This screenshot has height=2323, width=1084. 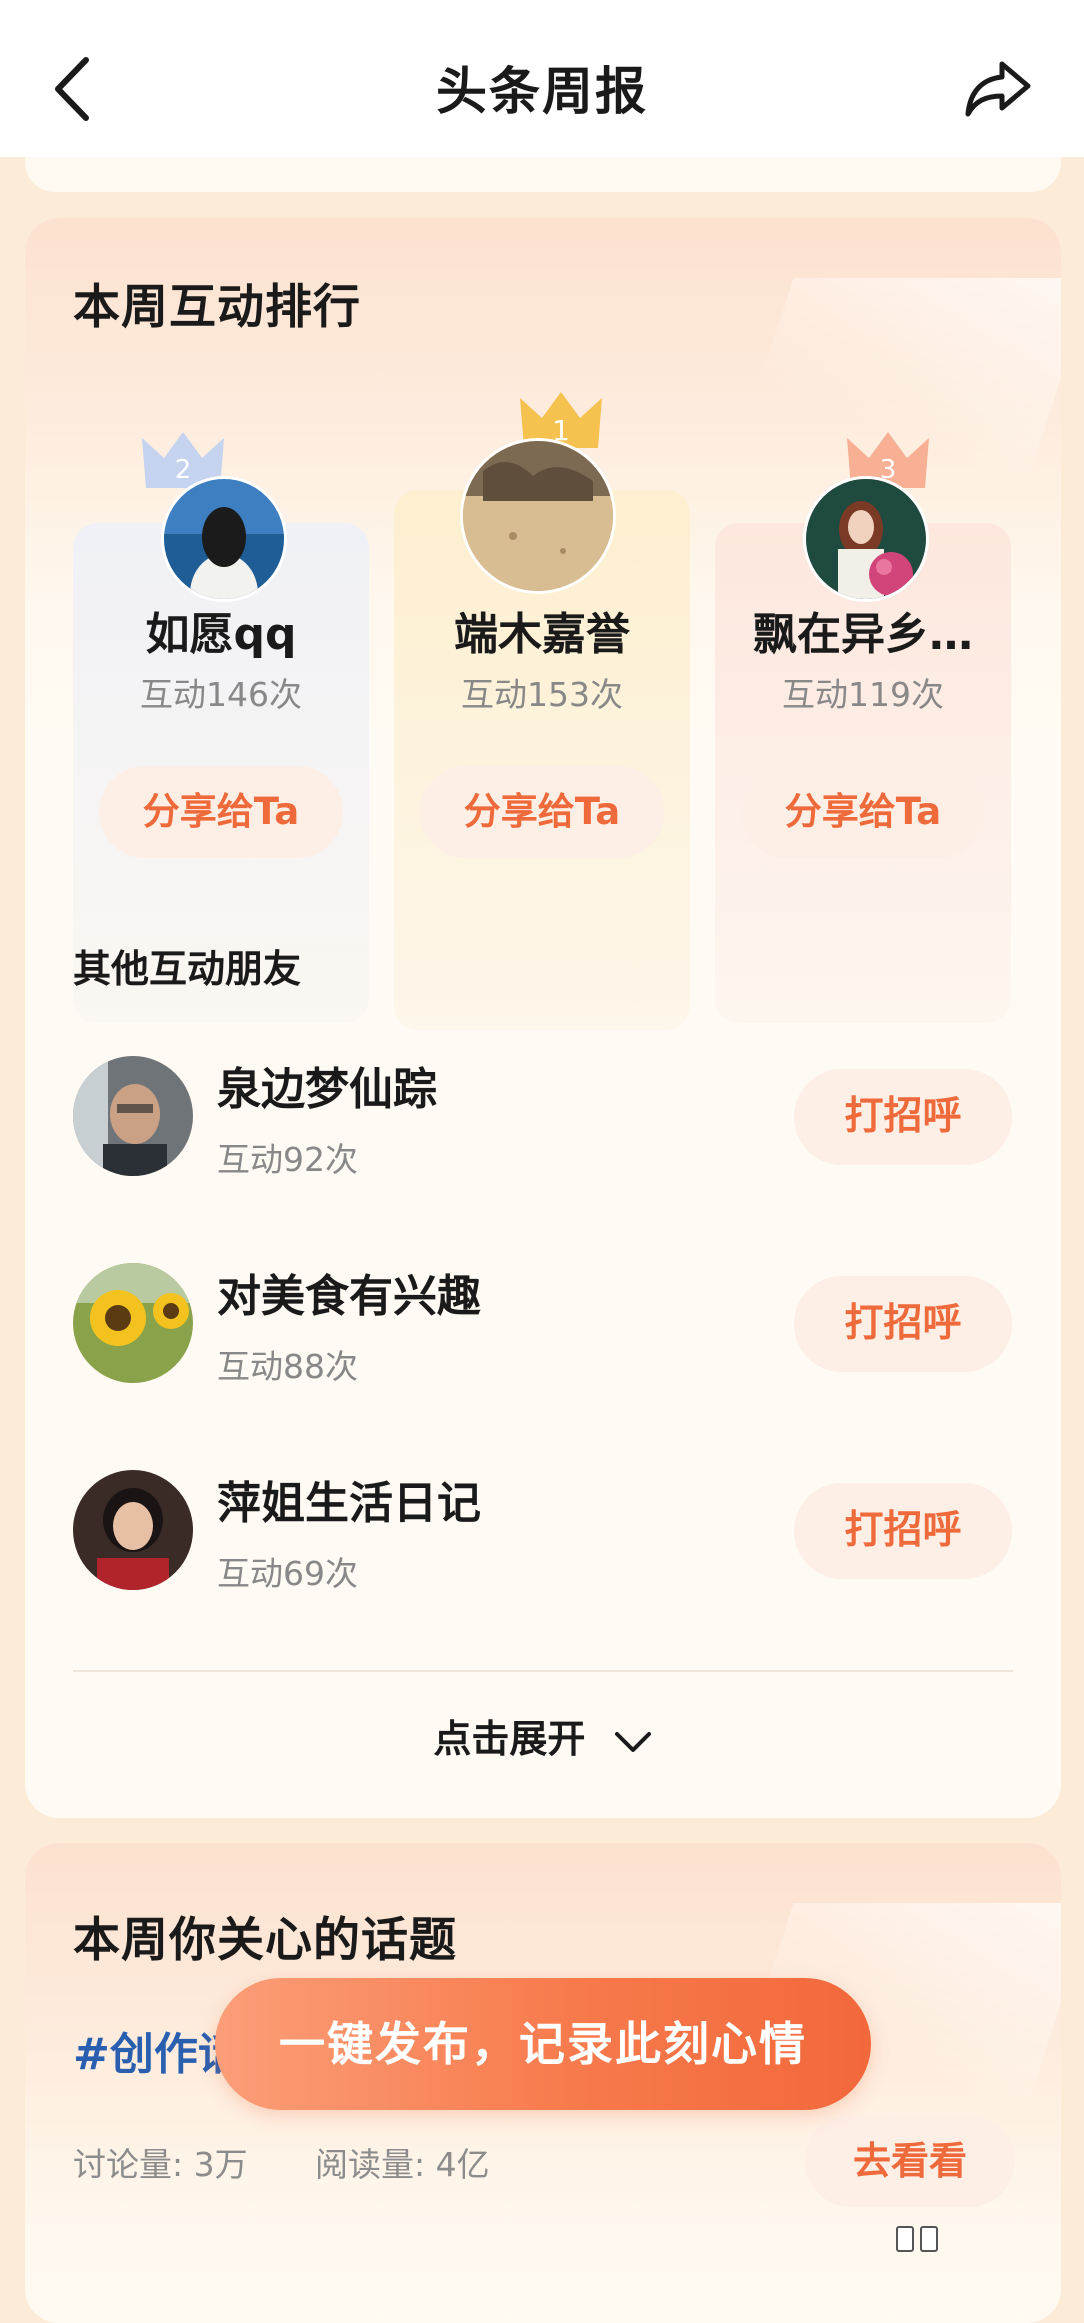 I want to click on system-nav-indicator, so click(x=963, y=2239).